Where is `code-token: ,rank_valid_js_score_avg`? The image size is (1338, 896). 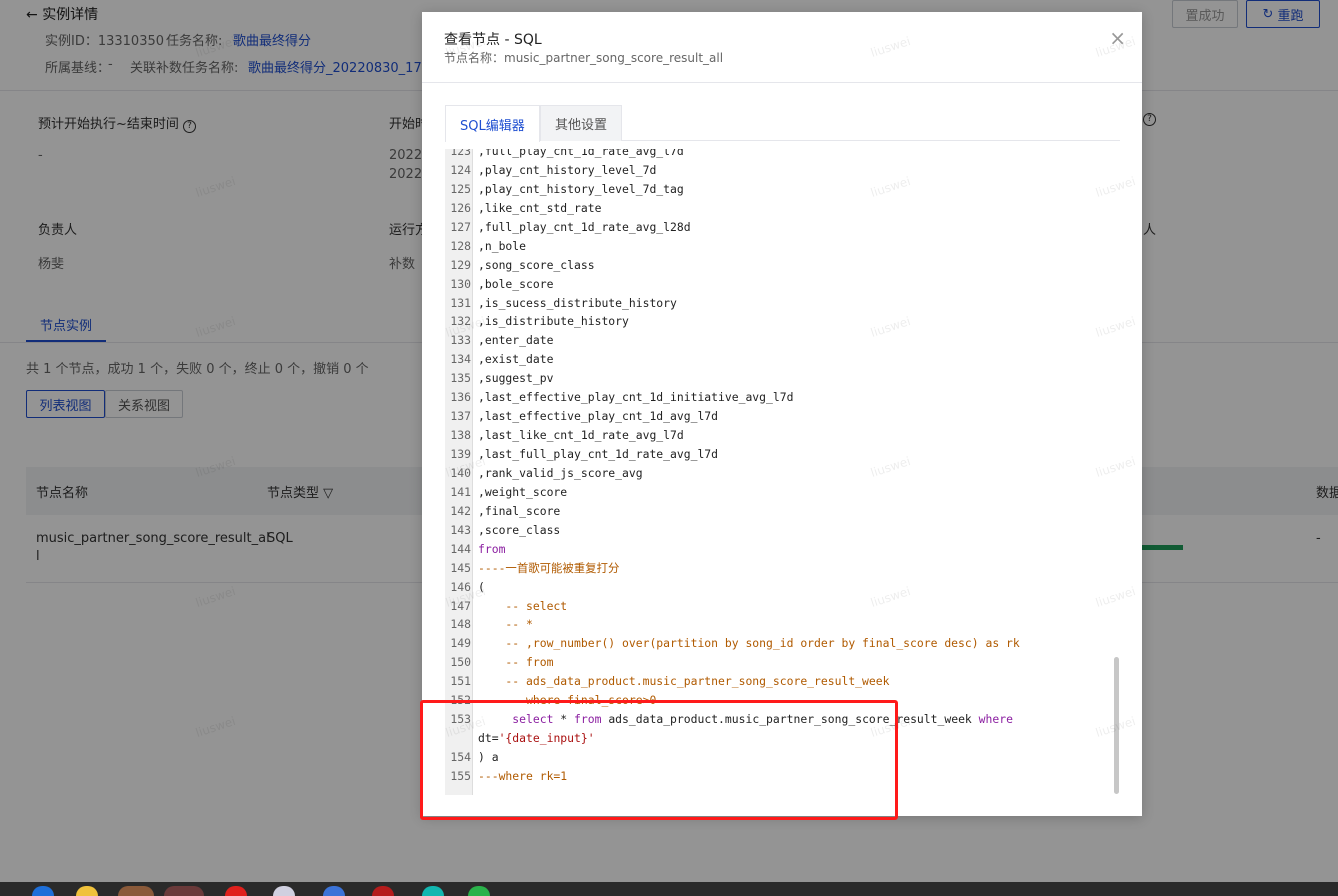 code-token: ,rank_valid_js_score_avg is located at coordinates (560, 472).